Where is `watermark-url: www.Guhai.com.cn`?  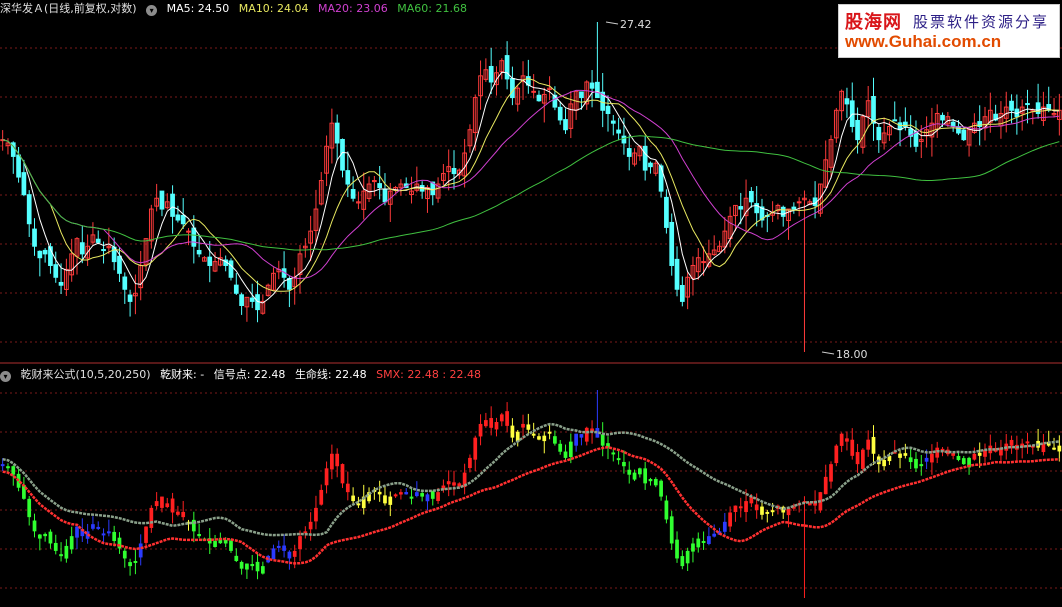 watermark-url: www.Guhai.com.cn is located at coordinates (923, 41).